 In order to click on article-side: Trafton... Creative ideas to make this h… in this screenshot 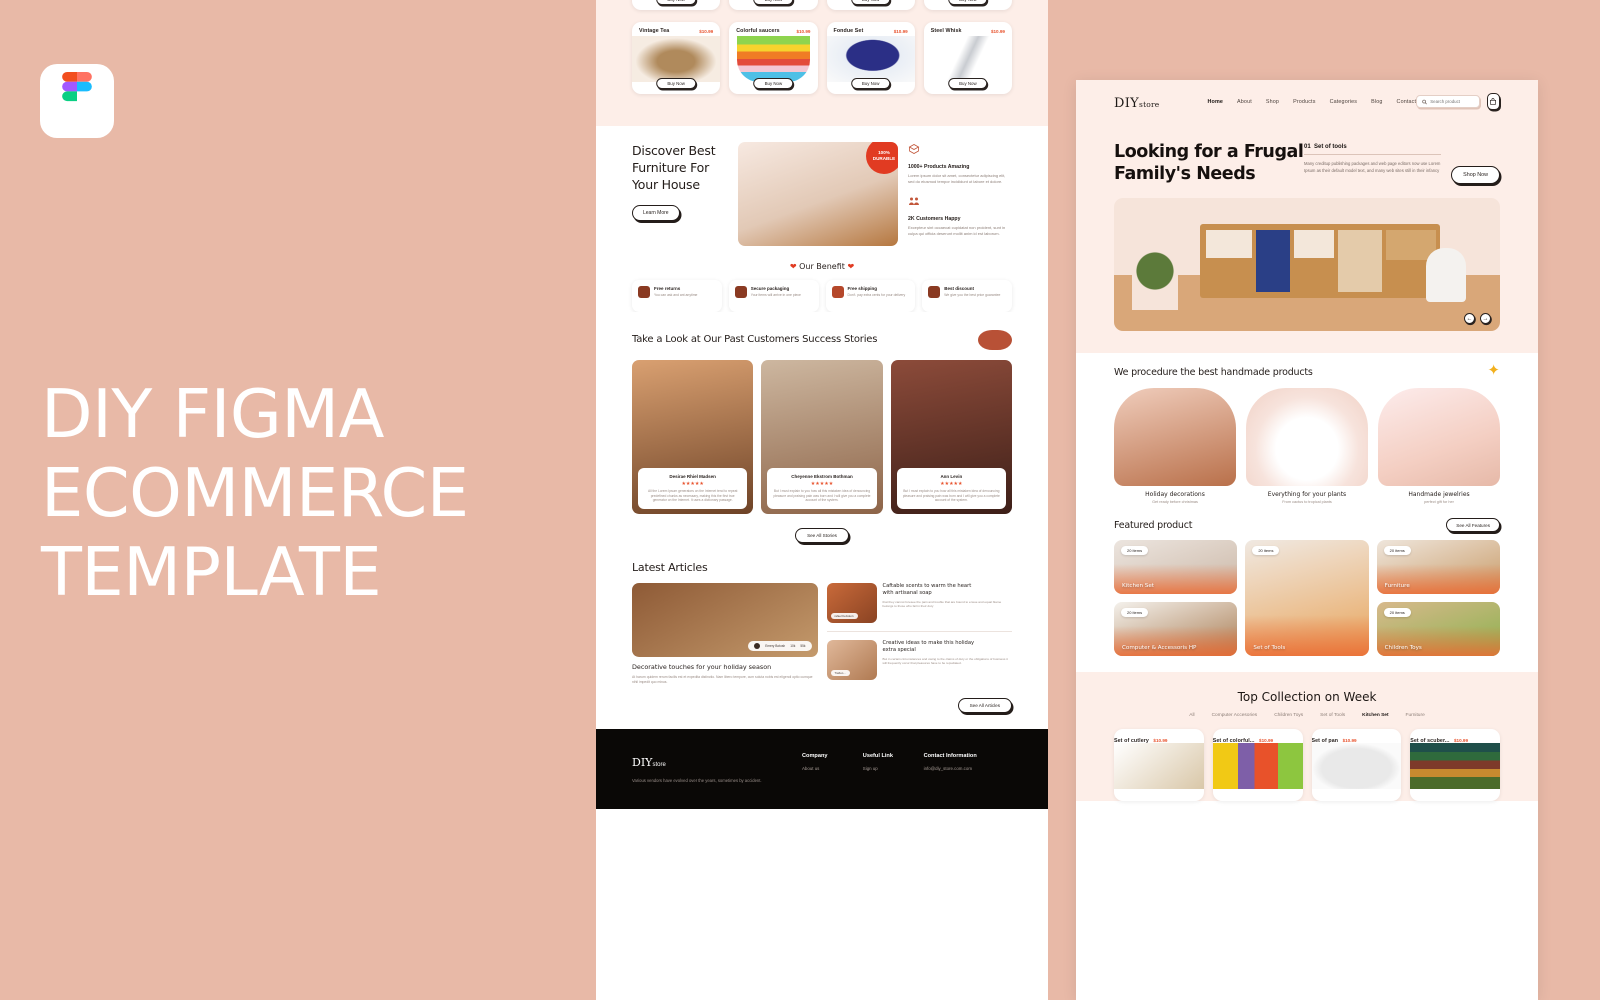, I will do `click(919, 660)`.